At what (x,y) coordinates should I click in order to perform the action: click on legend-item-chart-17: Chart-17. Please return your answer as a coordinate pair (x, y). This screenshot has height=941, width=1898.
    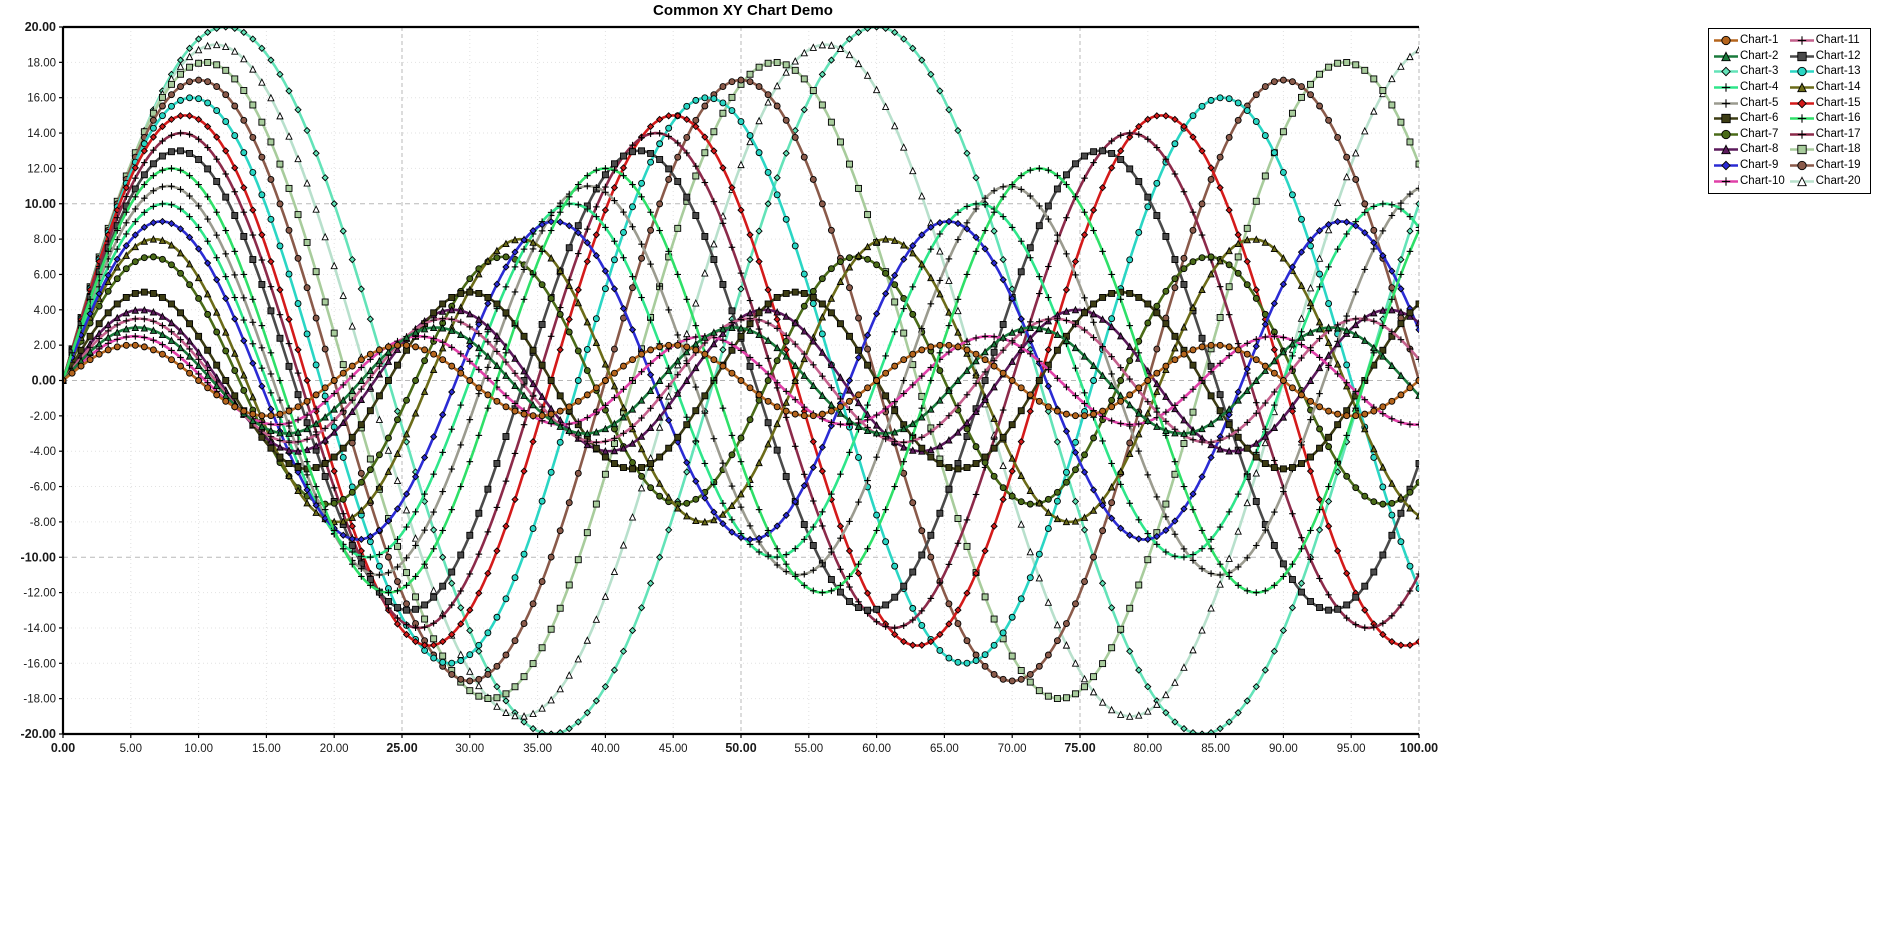
    Looking at the image, I should click on (1827, 135).